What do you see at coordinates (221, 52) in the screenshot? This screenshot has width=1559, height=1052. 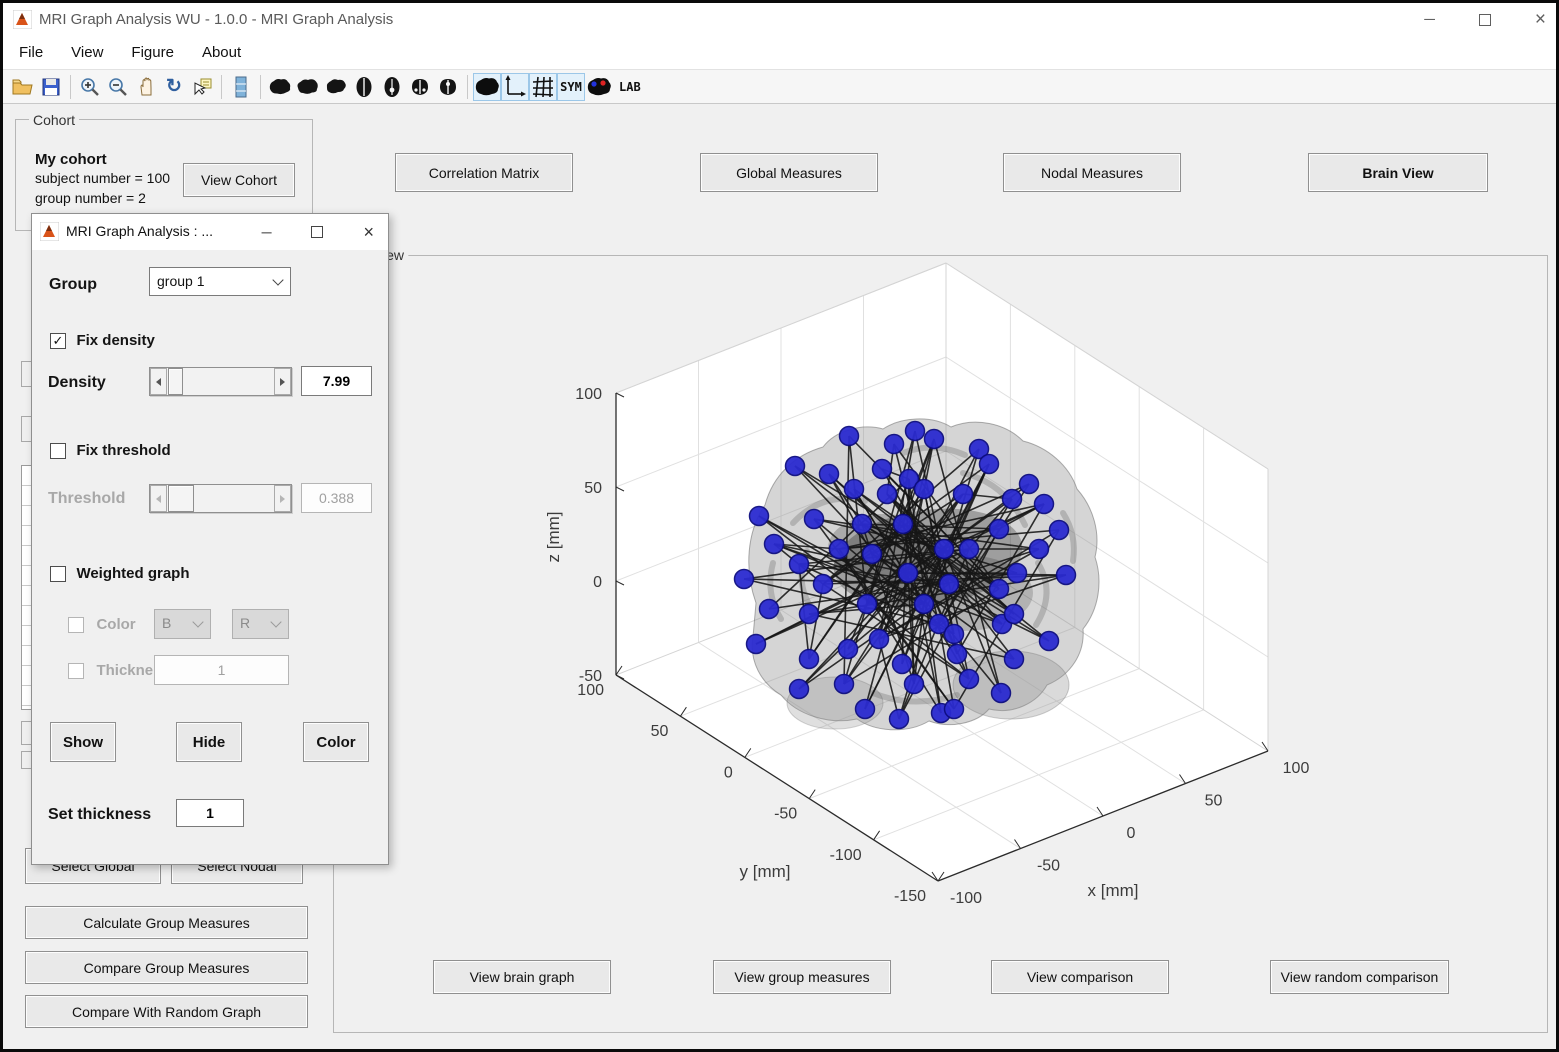 I see `menu-about: About` at bounding box center [221, 52].